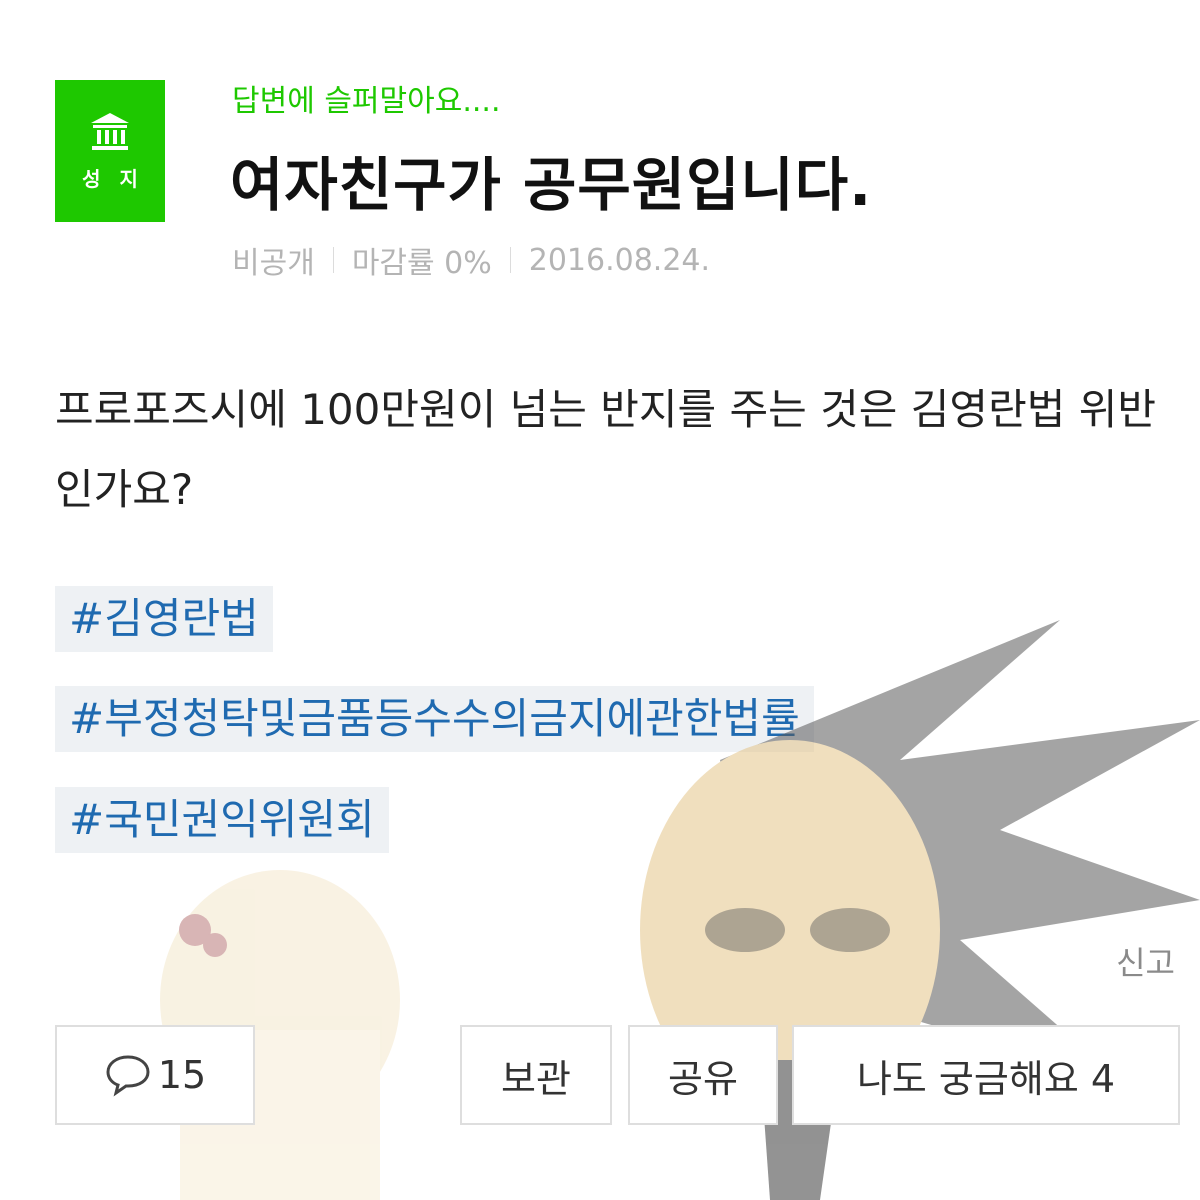  I want to click on question-title: 여자친구가 공무원입니다., so click(551, 185).